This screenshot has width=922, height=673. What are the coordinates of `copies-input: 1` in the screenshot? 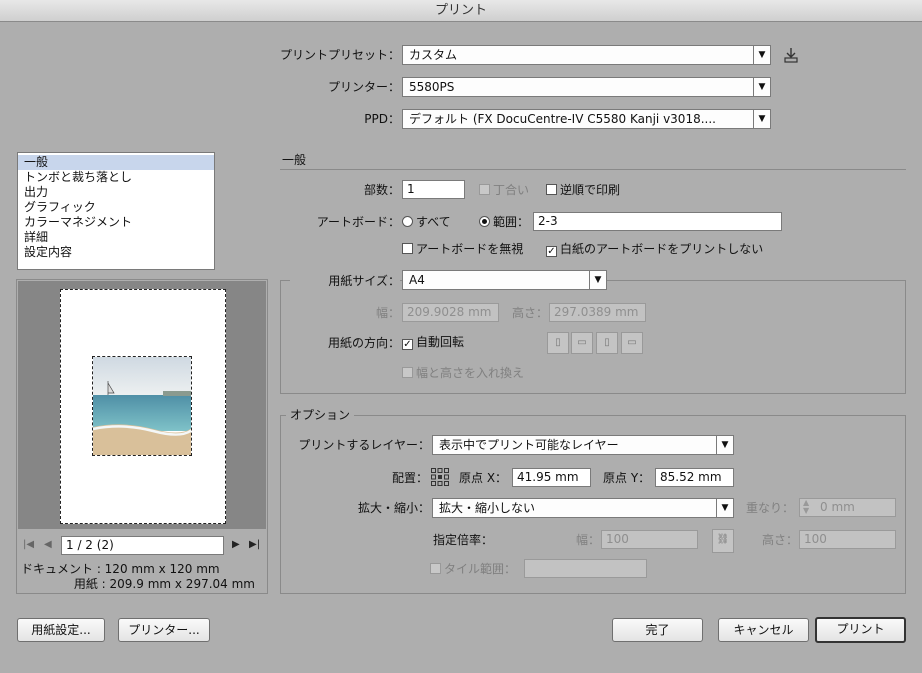 It's located at (433, 189).